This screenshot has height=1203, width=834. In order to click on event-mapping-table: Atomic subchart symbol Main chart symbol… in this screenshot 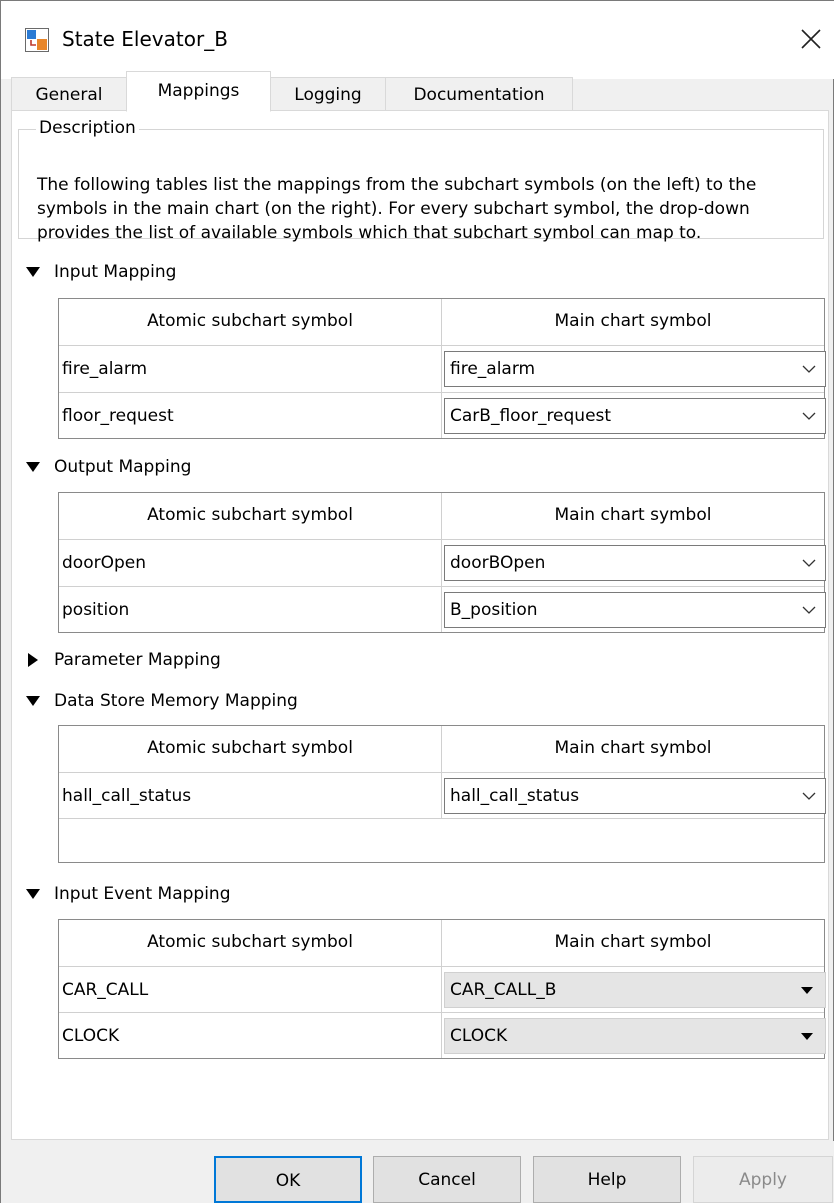, I will do `click(442, 989)`.